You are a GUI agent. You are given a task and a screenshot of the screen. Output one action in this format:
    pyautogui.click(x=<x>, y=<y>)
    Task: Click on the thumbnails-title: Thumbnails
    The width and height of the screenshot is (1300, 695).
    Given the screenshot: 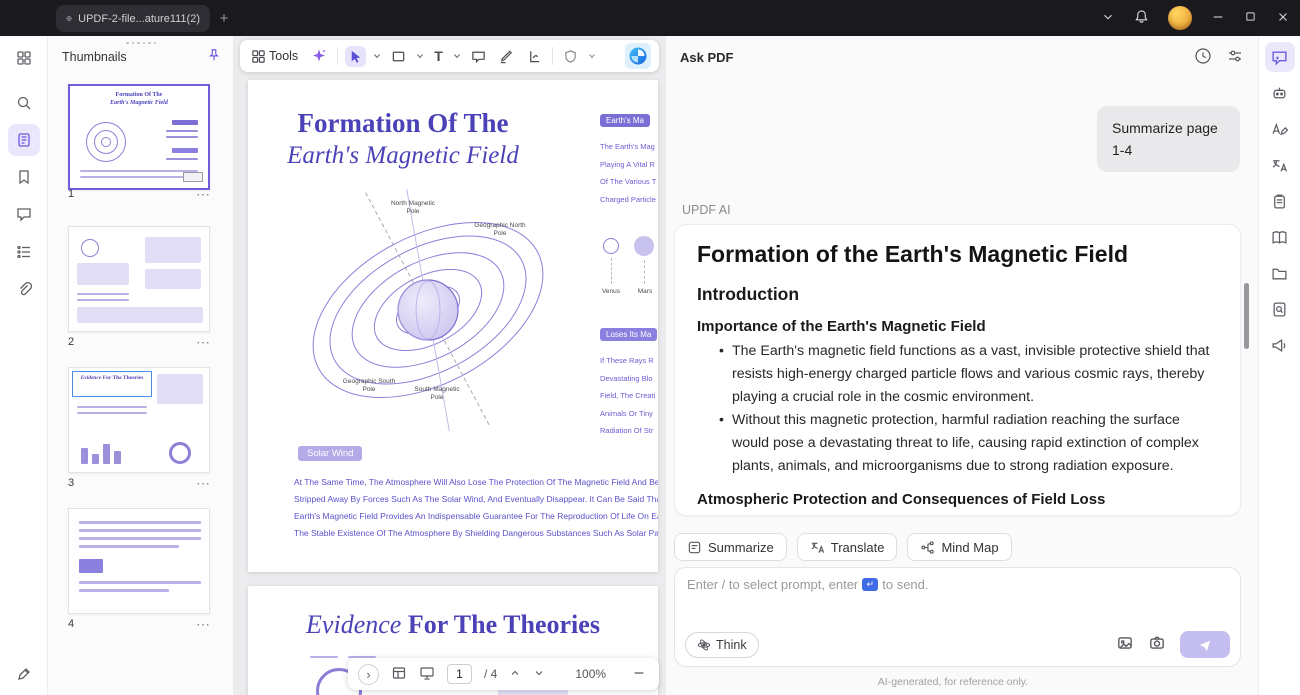 What is the action you would take?
    pyautogui.click(x=94, y=56)
    